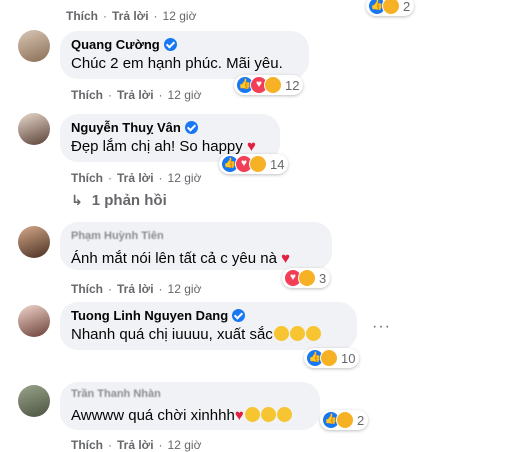 Image resolution: width=509 pixels, height=452 pixels. What do you see at coordinates (163, 146) in the screenshot?
I see `comment-text: Đẹp lắm chị ah! So happy ♥` at bounding box center [163, 146].